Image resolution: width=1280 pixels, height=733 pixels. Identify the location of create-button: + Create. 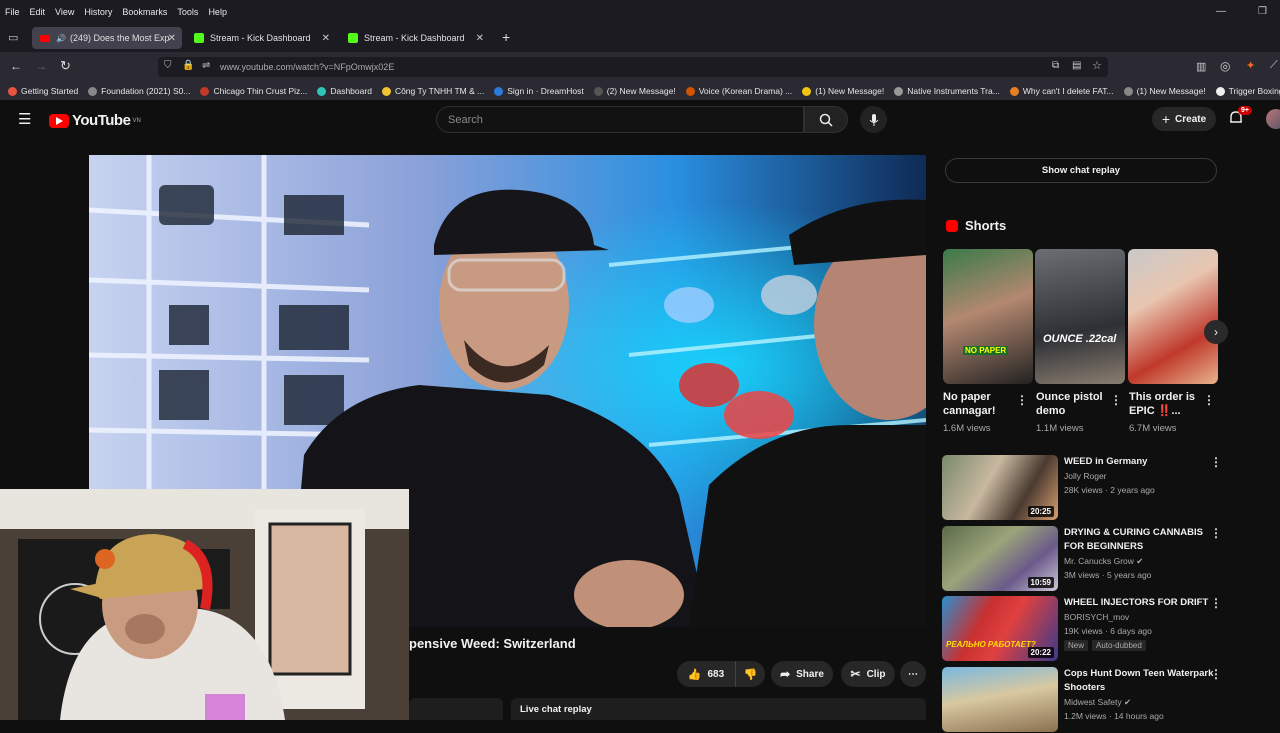
(1184, 119).